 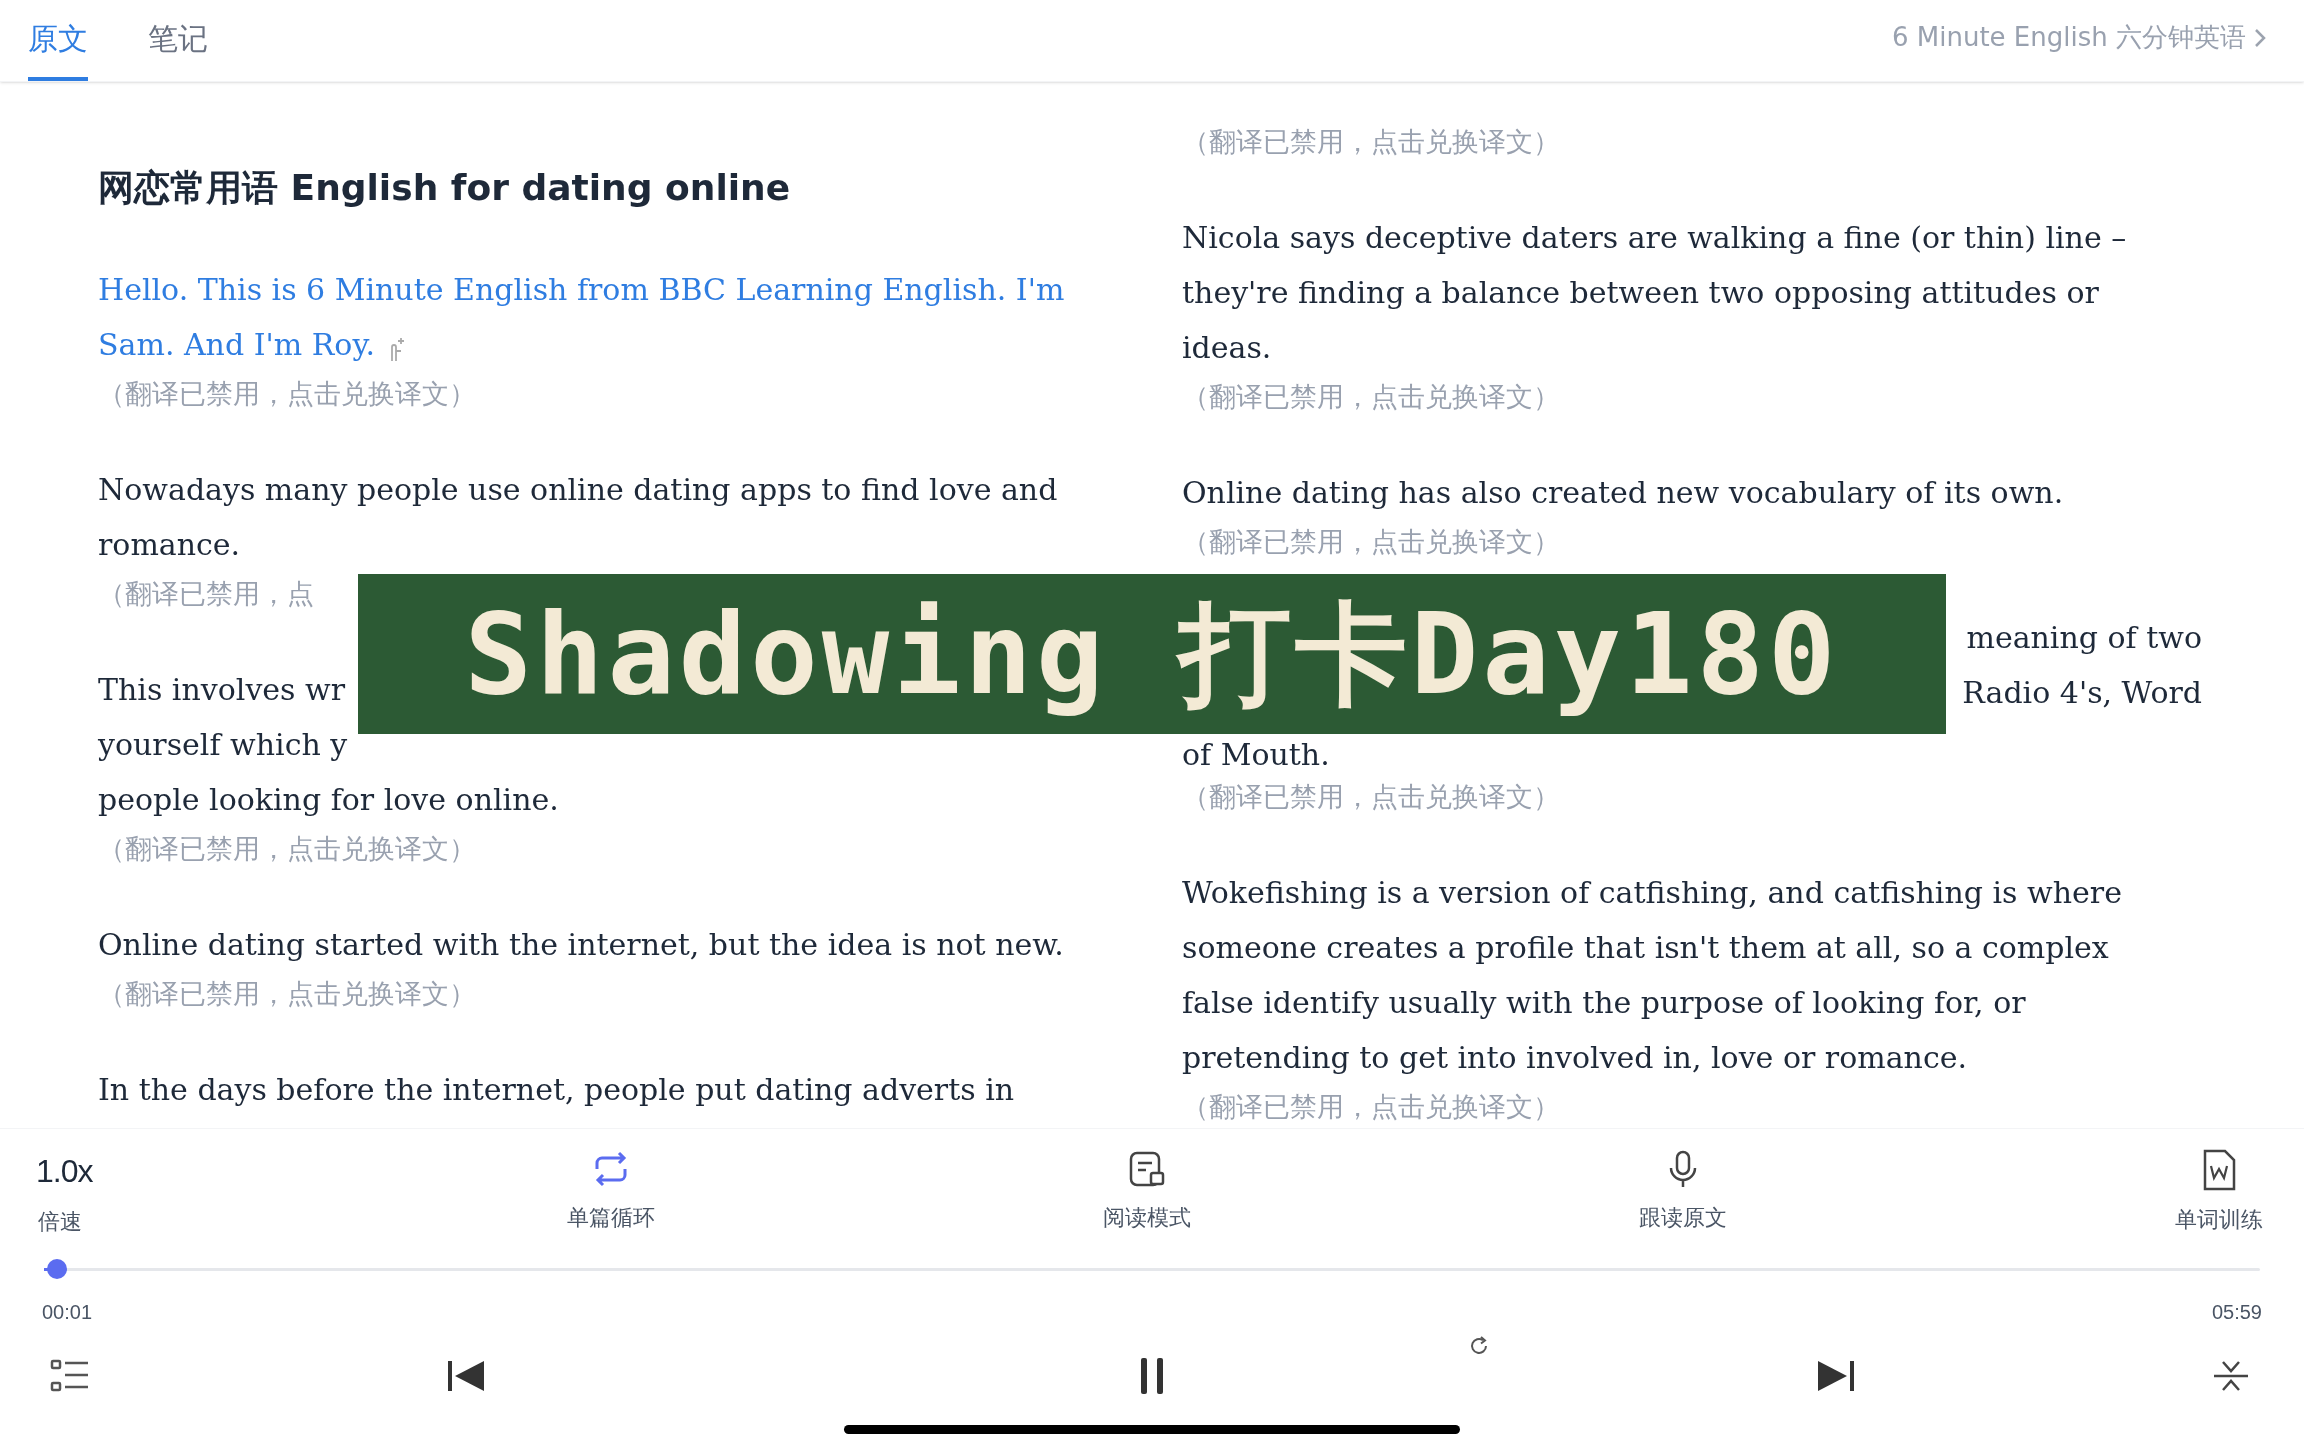 What do you see at coordinates (178, 48) in the screenshot?
I see `tab: 笔记` at bounding box center [178, 48].